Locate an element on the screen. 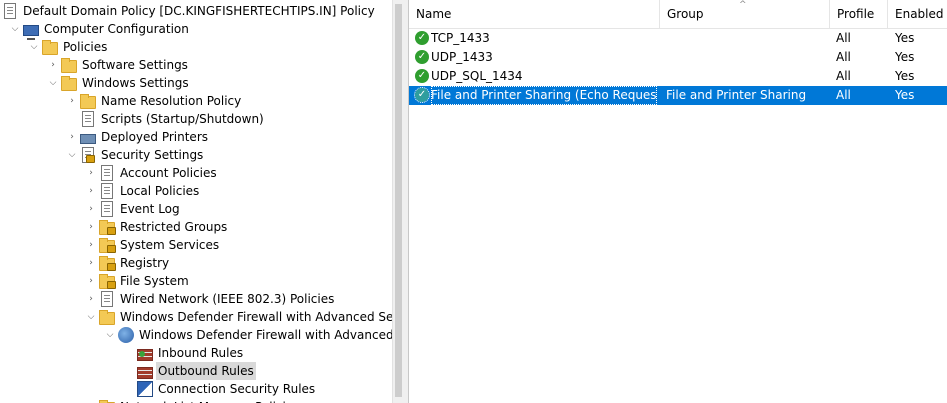 This screenshot has height=403, width=947. tree-item: ⌵ Policies is located at coordinates (68, 47).